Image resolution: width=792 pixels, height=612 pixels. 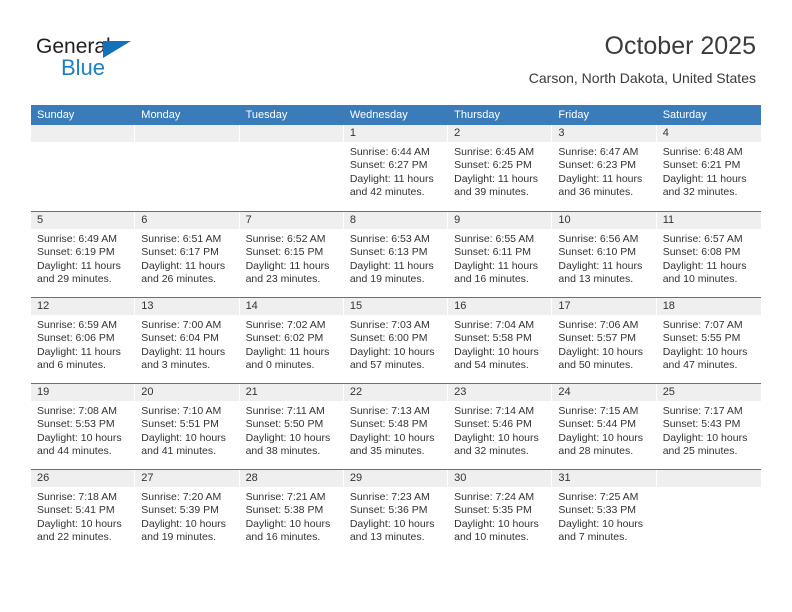 I want to click on daylight-text-line2: and 28 minutes., so click(x=596, y=451).